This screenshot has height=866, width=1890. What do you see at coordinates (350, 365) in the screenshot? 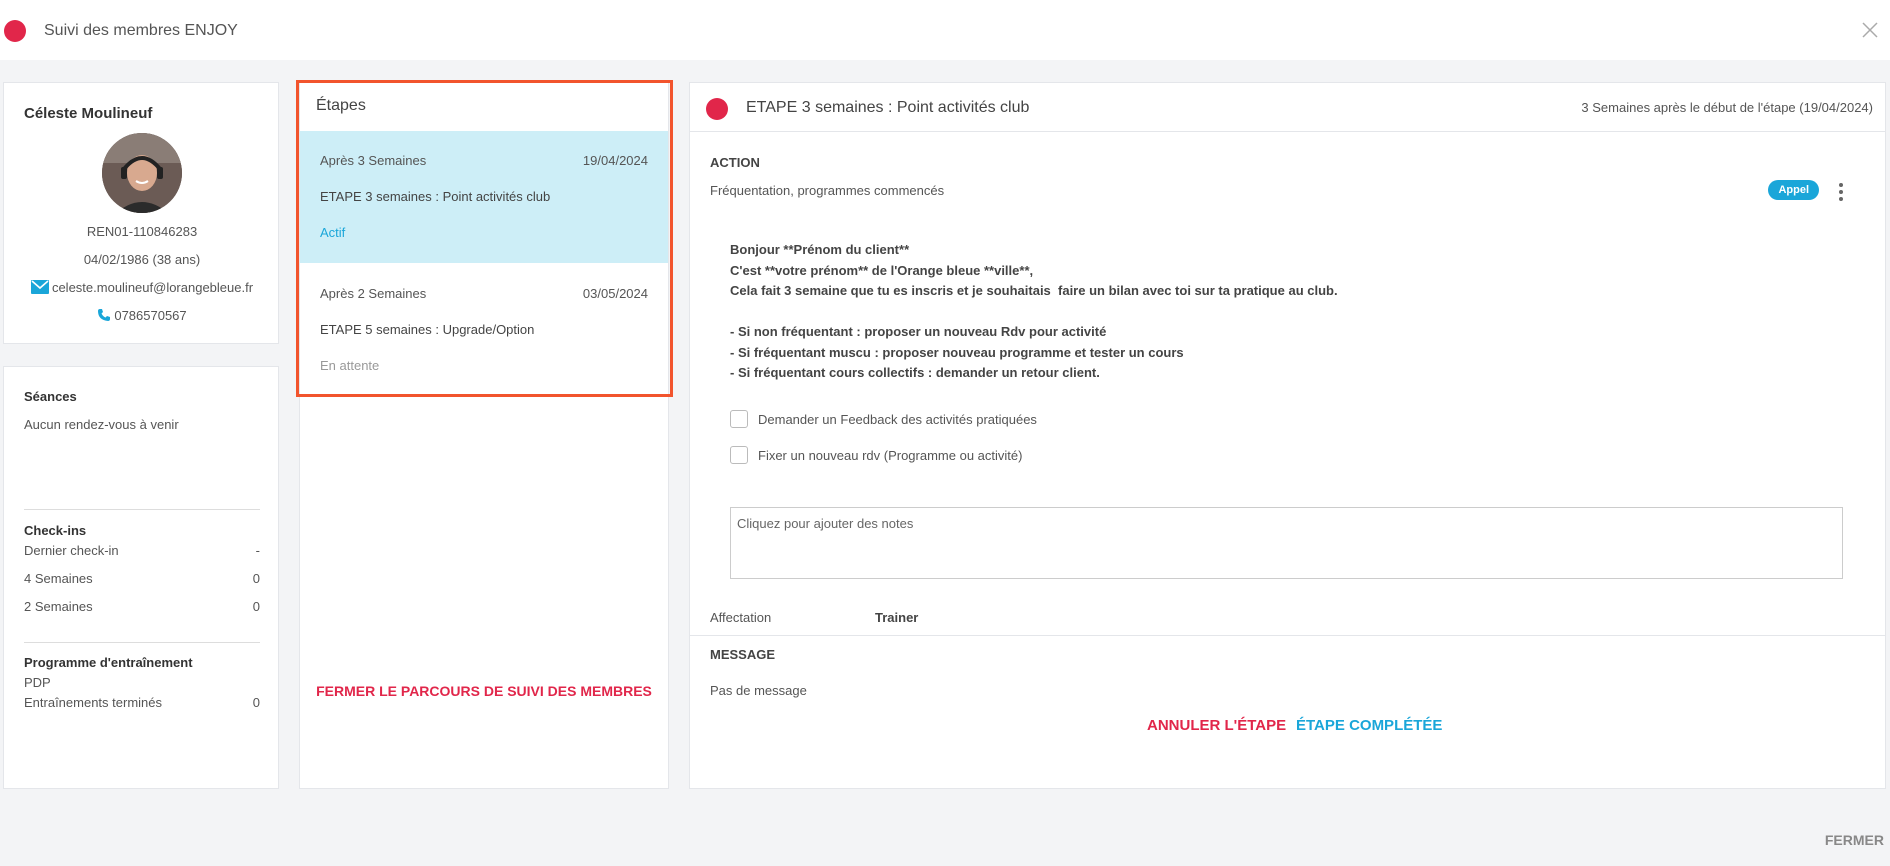
I see `step-status: En attente` at bounding box center [350, 365].